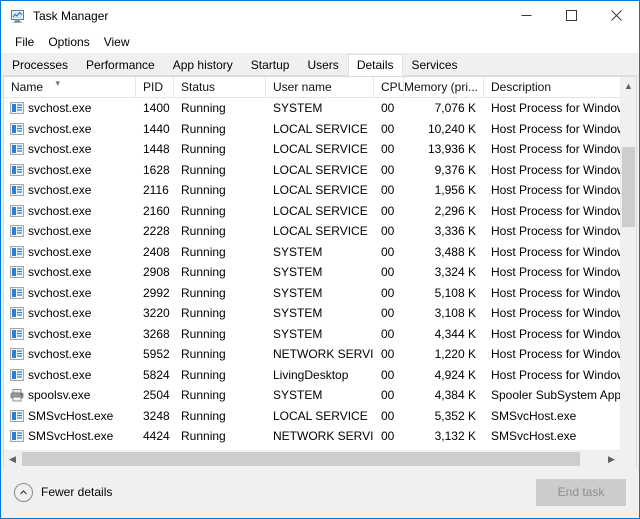 This screenshot has width=640, height=519. What do you see at coordinates (156, 395) in the screenshot?
I see `cell-pid: 2504` at bounding box center [156, 395].